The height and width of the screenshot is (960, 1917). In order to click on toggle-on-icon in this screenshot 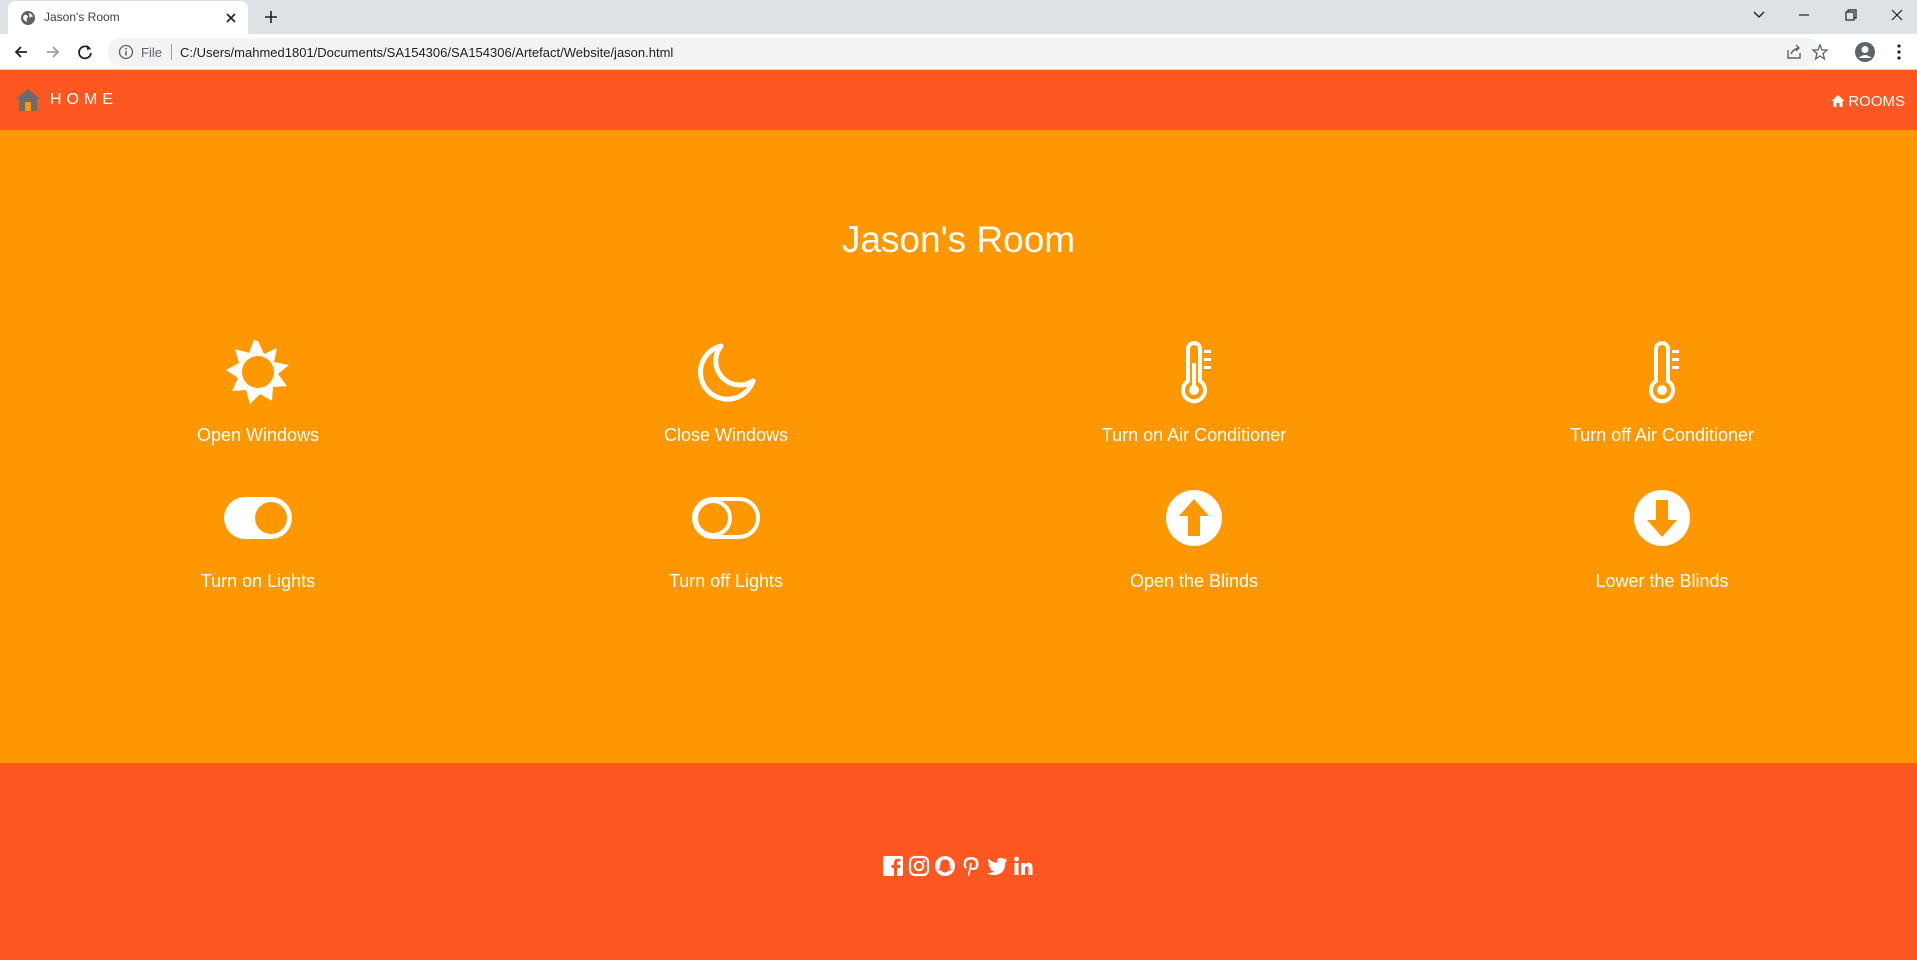, I will do `click(258, 518)`.